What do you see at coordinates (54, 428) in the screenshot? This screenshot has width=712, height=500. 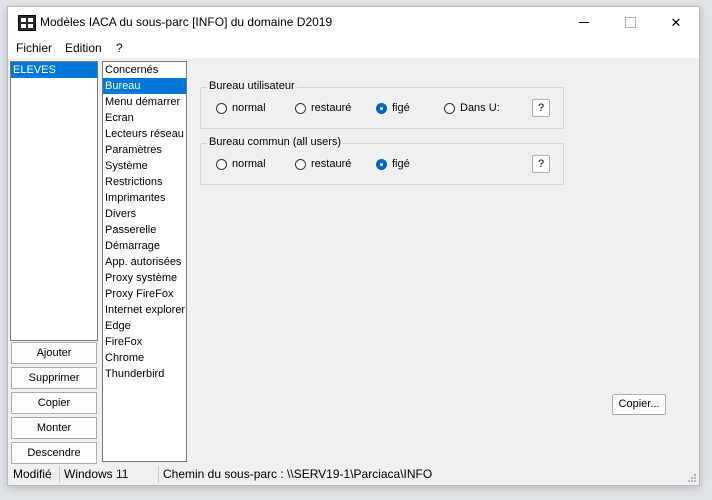 I see `monter-button: Monter` at bounding box center [54, 428].